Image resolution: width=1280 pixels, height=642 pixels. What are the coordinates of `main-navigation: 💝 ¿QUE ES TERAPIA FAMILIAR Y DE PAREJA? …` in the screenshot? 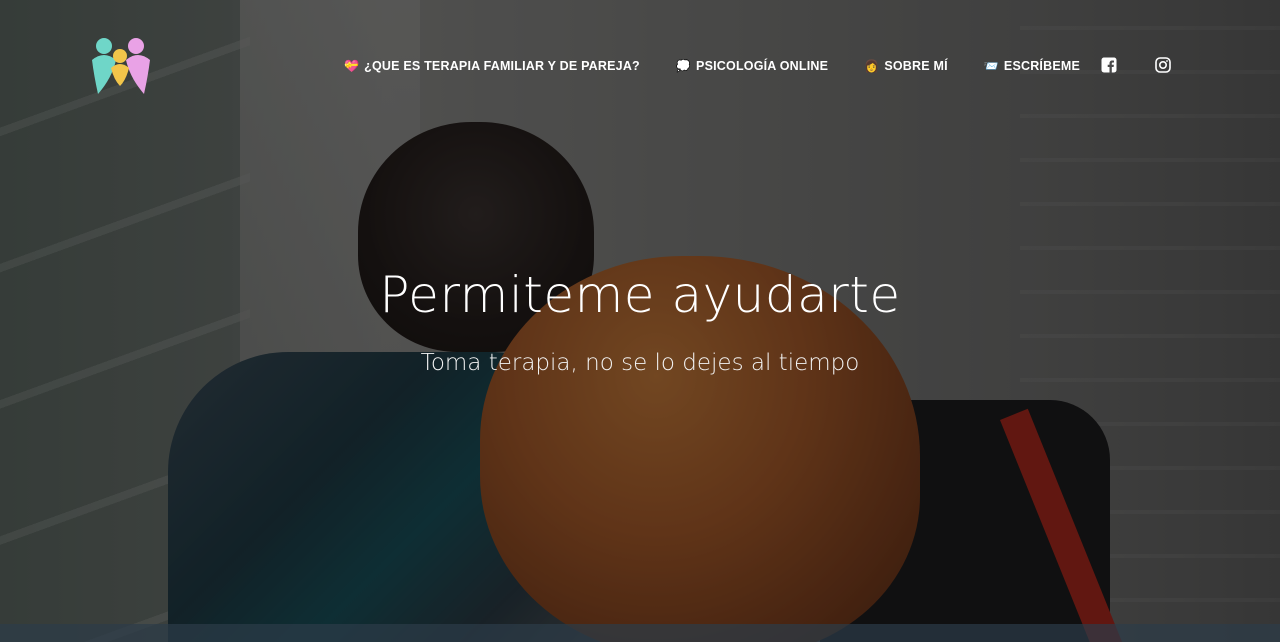 It's located at (730, 66).